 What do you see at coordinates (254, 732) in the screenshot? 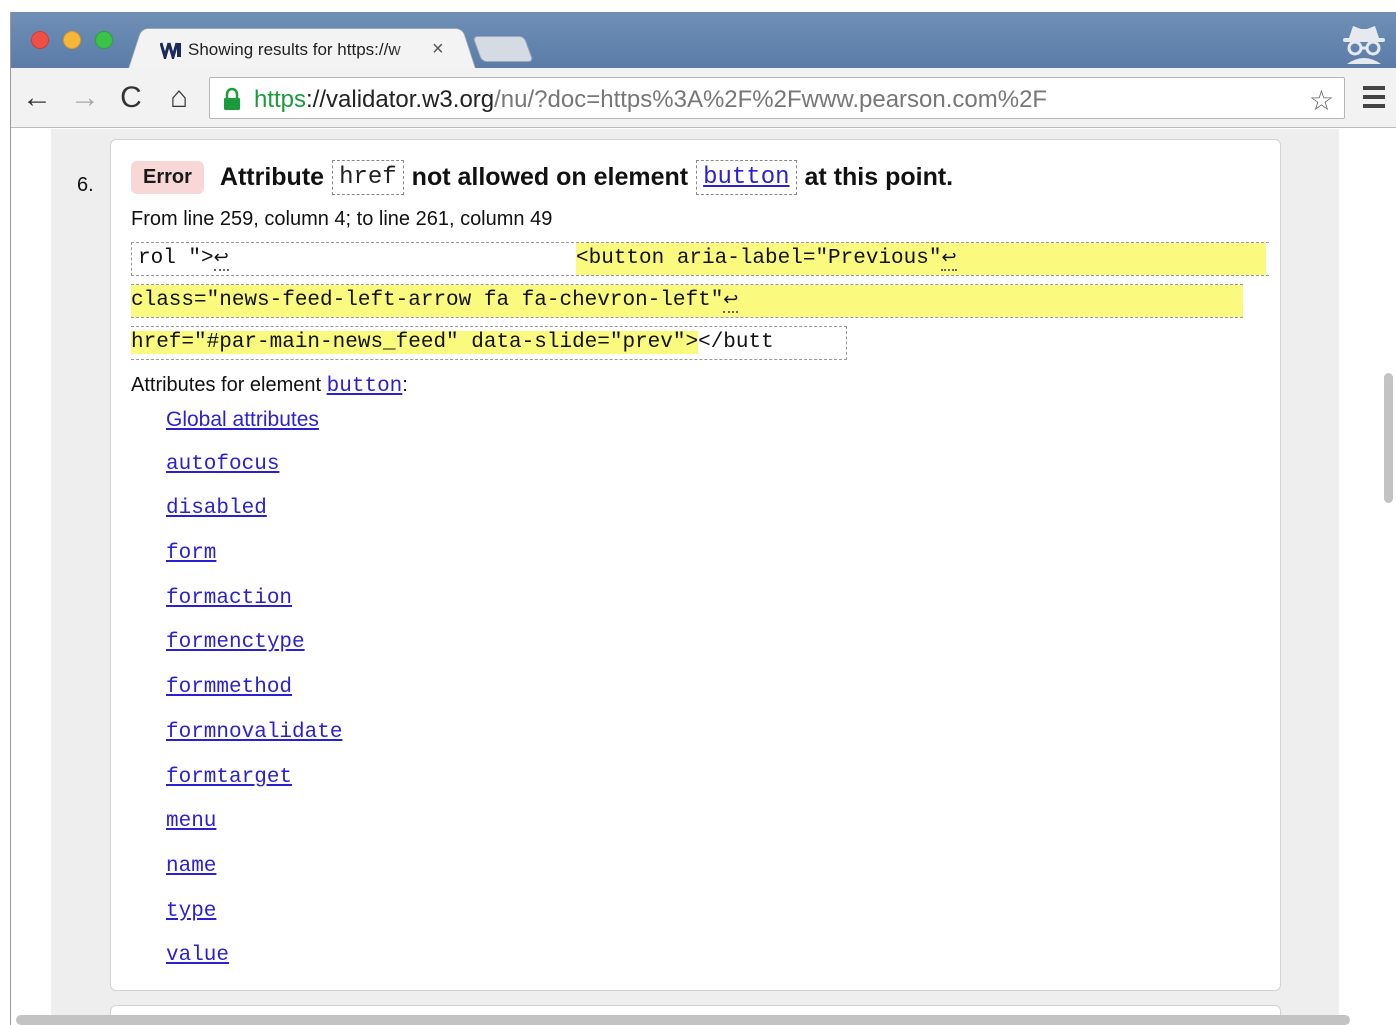
I see `attribute-link-formnovalidate: formnovalidate` at bounding box center [254, 732].